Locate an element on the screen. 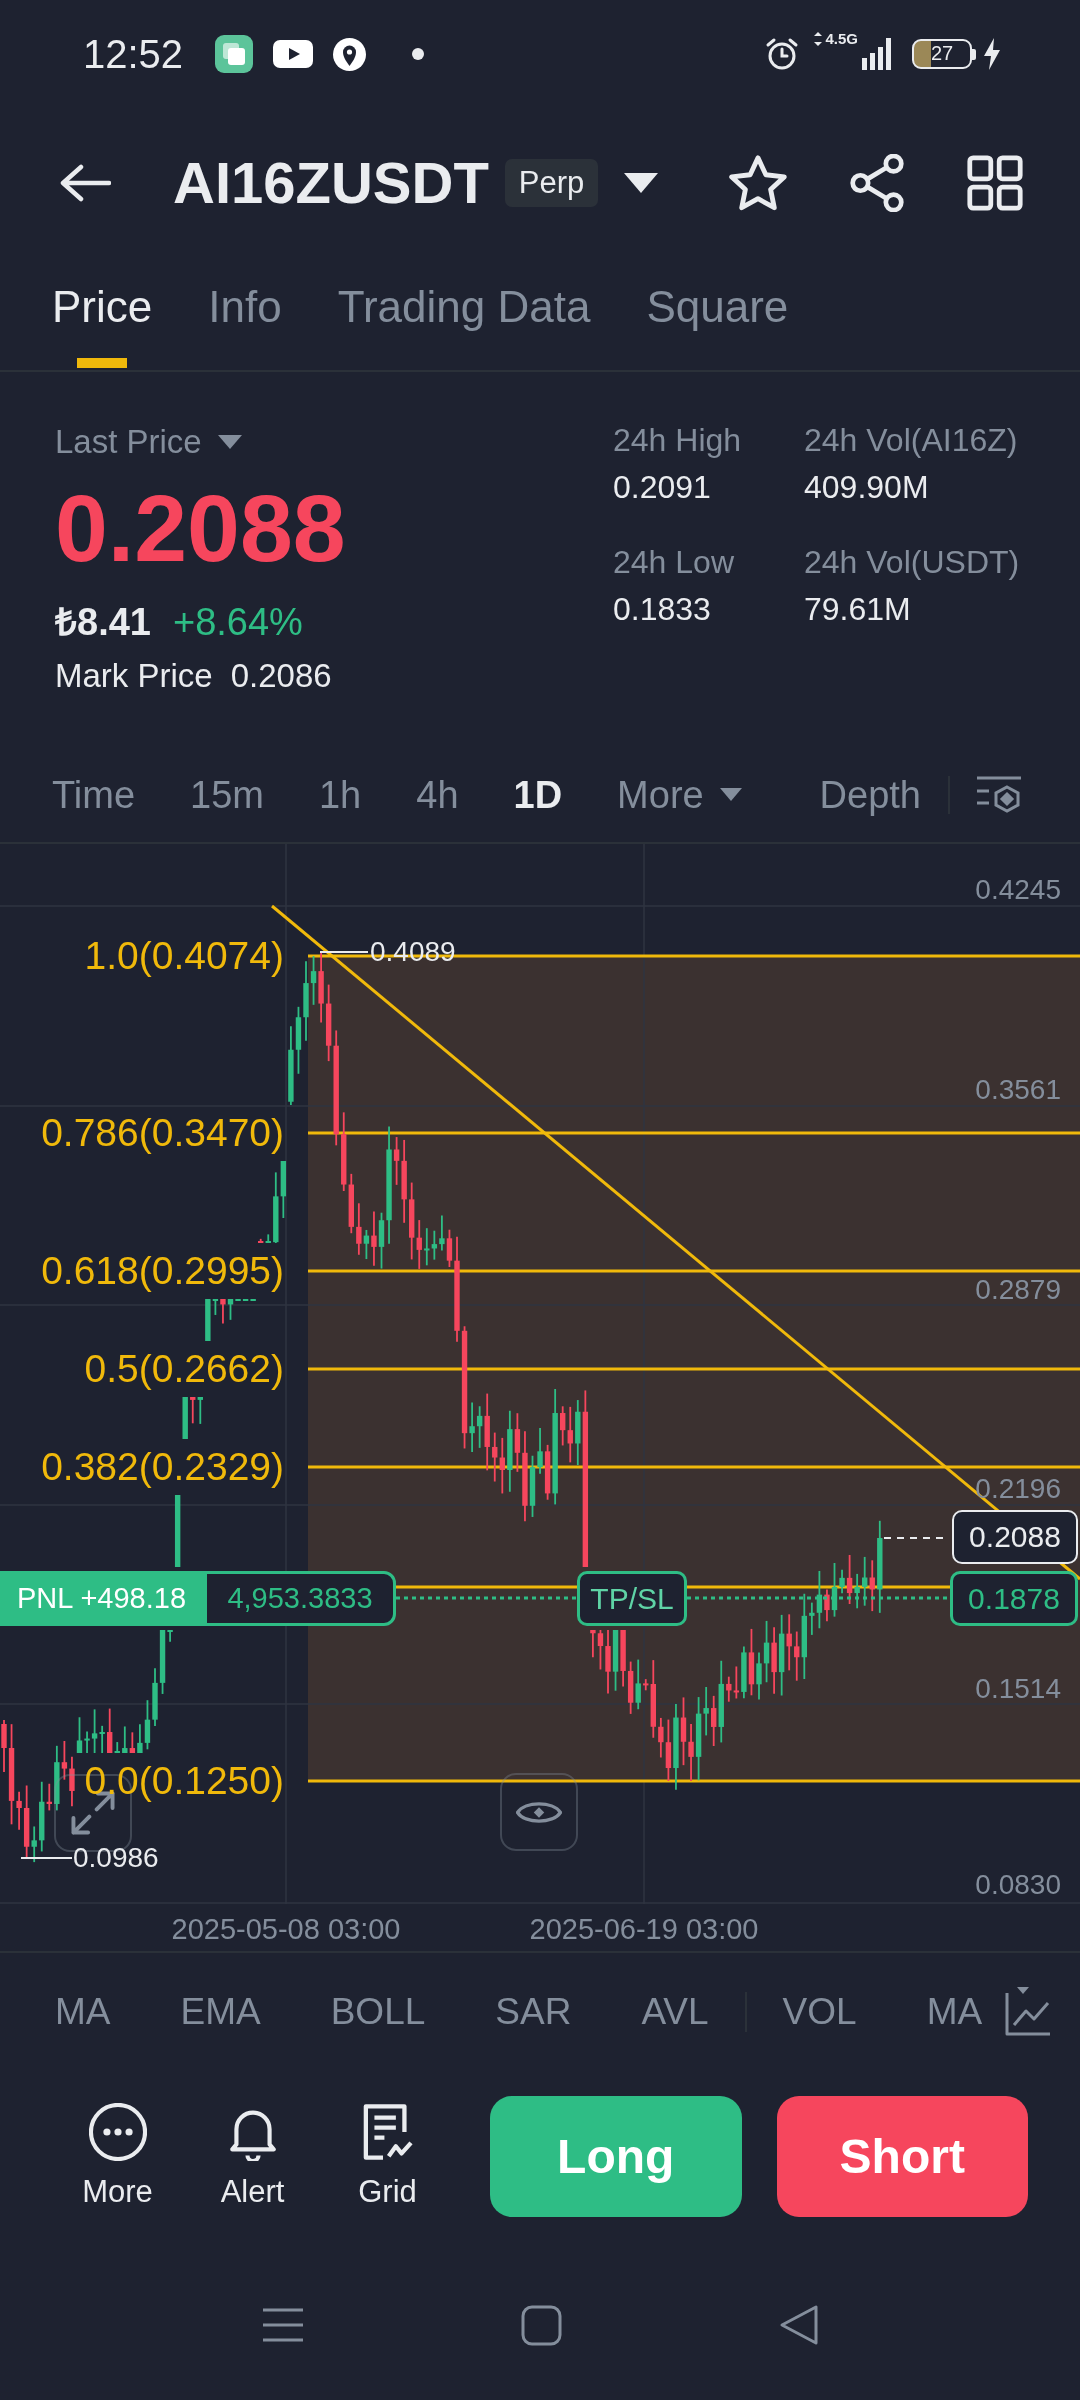 Image resolution: width=1080 pixels, height=2400 pixels. more-icon is located at coordinates (117, 2132).